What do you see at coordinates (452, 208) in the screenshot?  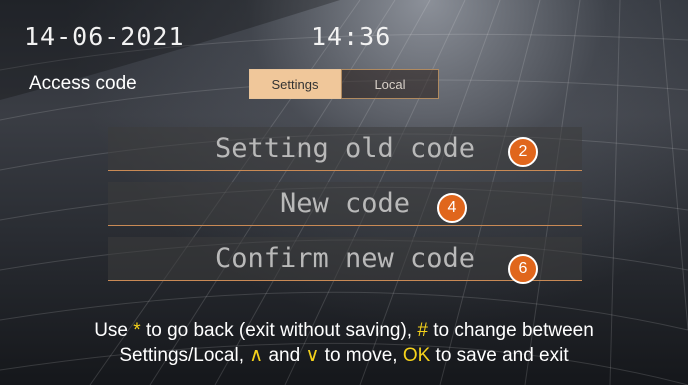 I see `step-badge-new-code: 4` at bounding box center [452, 208].